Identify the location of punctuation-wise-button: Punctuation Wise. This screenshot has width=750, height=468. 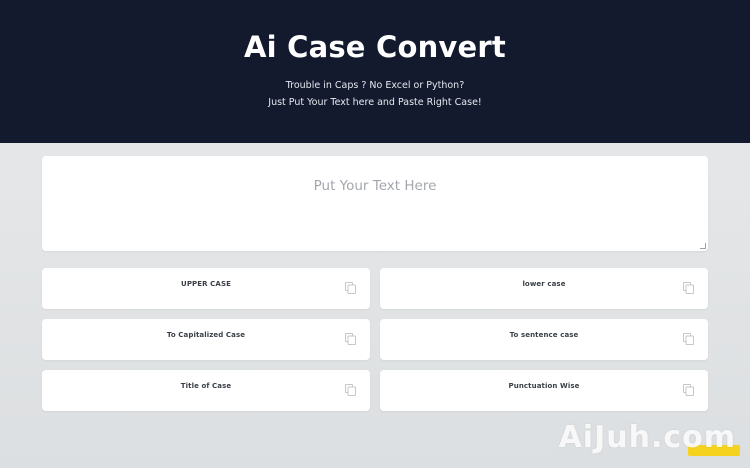
(544, 390).